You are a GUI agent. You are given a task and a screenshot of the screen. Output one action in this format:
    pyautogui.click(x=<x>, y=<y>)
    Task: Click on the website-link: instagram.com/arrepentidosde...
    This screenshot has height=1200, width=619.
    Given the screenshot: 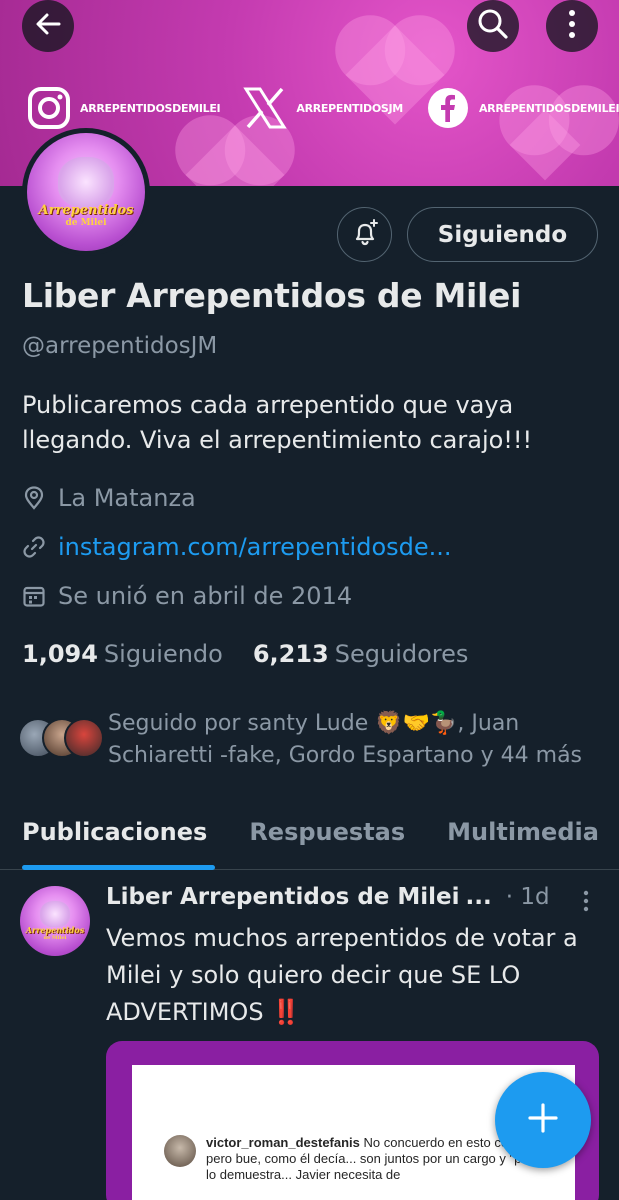 What is the action you would take?
    pyautogui.click(x=255, y=547)
    